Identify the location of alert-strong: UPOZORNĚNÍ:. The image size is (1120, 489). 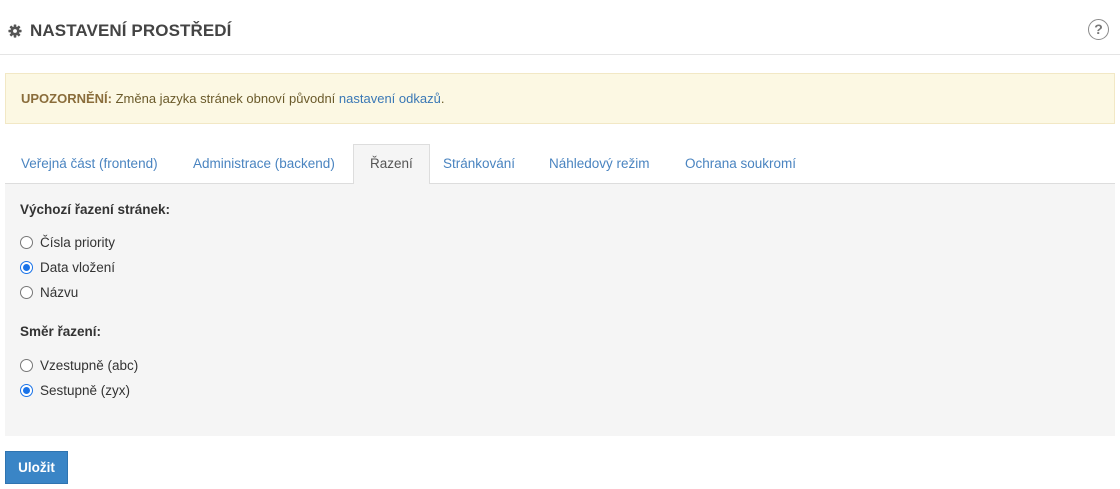
(66, 98).